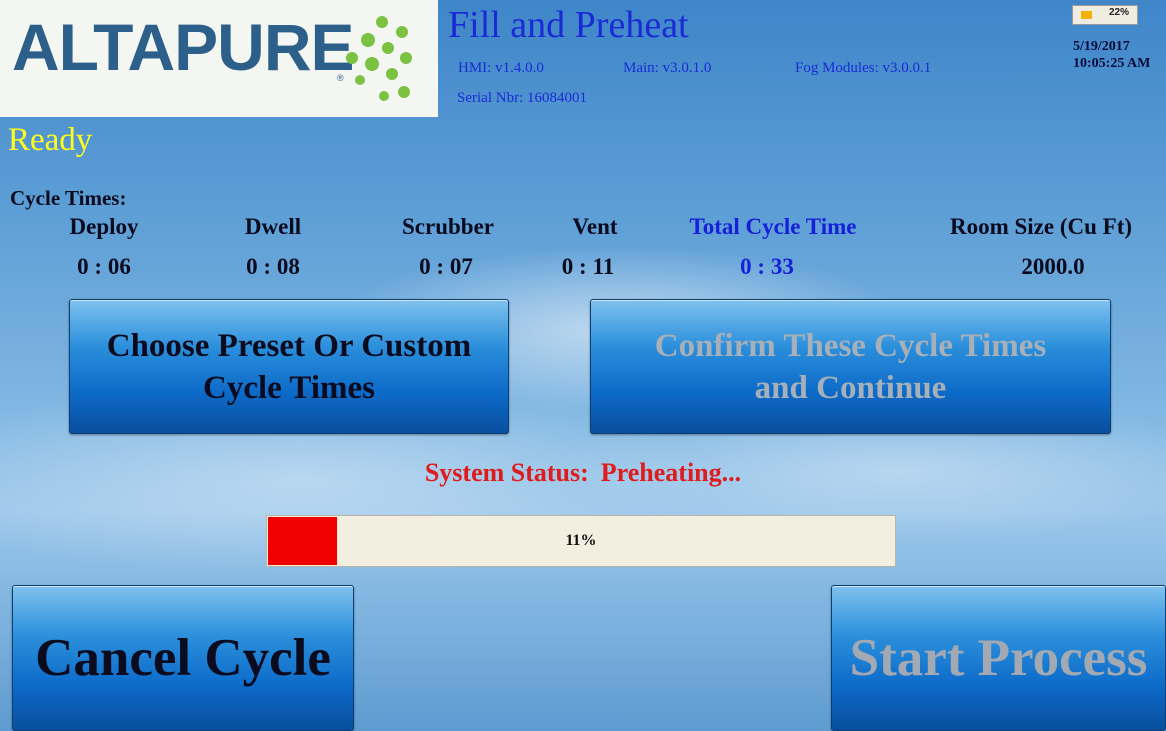  I want to click on choose-button-line1: Choose Preset Or Custom, so click(289, 345).